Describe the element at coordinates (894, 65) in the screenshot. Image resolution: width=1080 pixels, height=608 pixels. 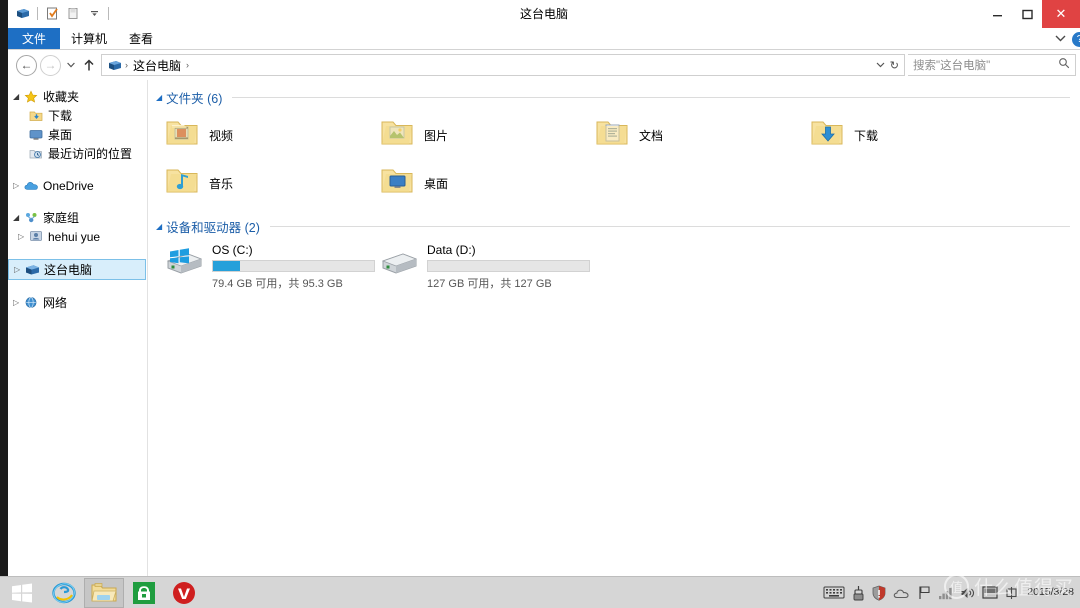
I see `refresh-icon: ↻` at that location.